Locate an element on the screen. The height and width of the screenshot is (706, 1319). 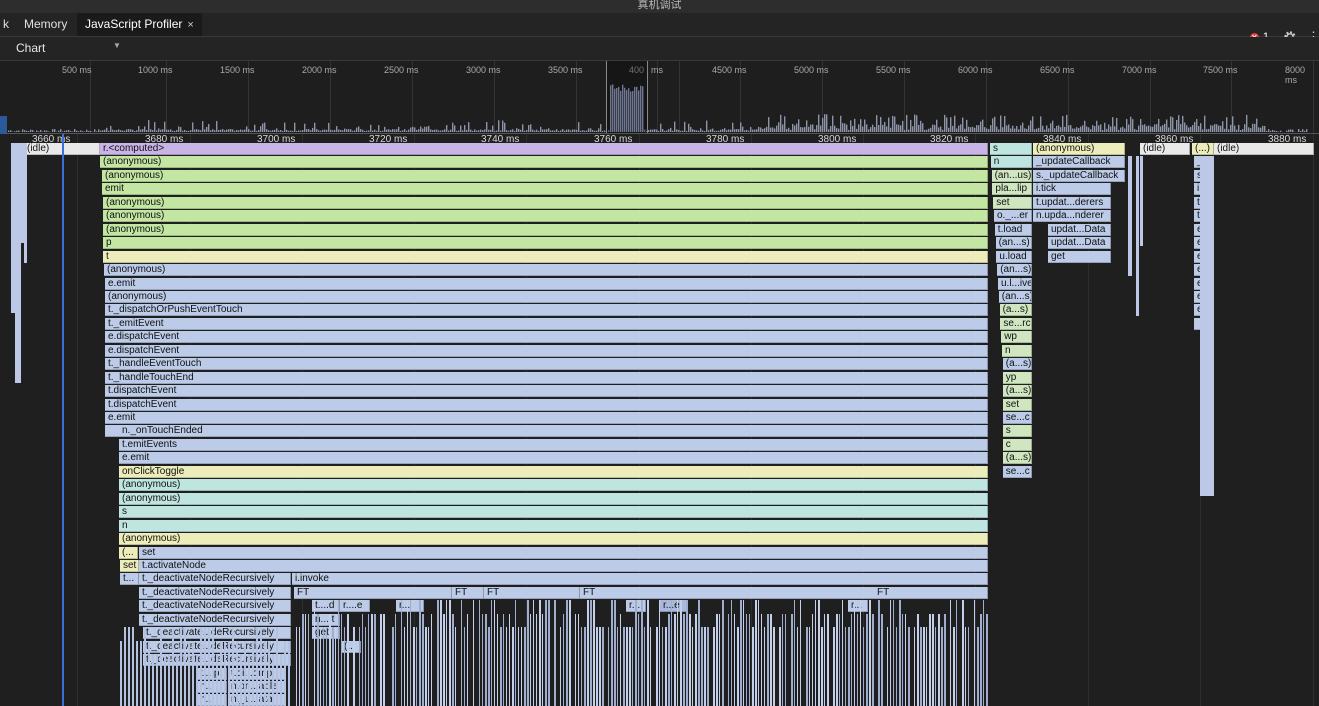
flame-frame: e.dispatchEvent is located at coordinates (546, 350).